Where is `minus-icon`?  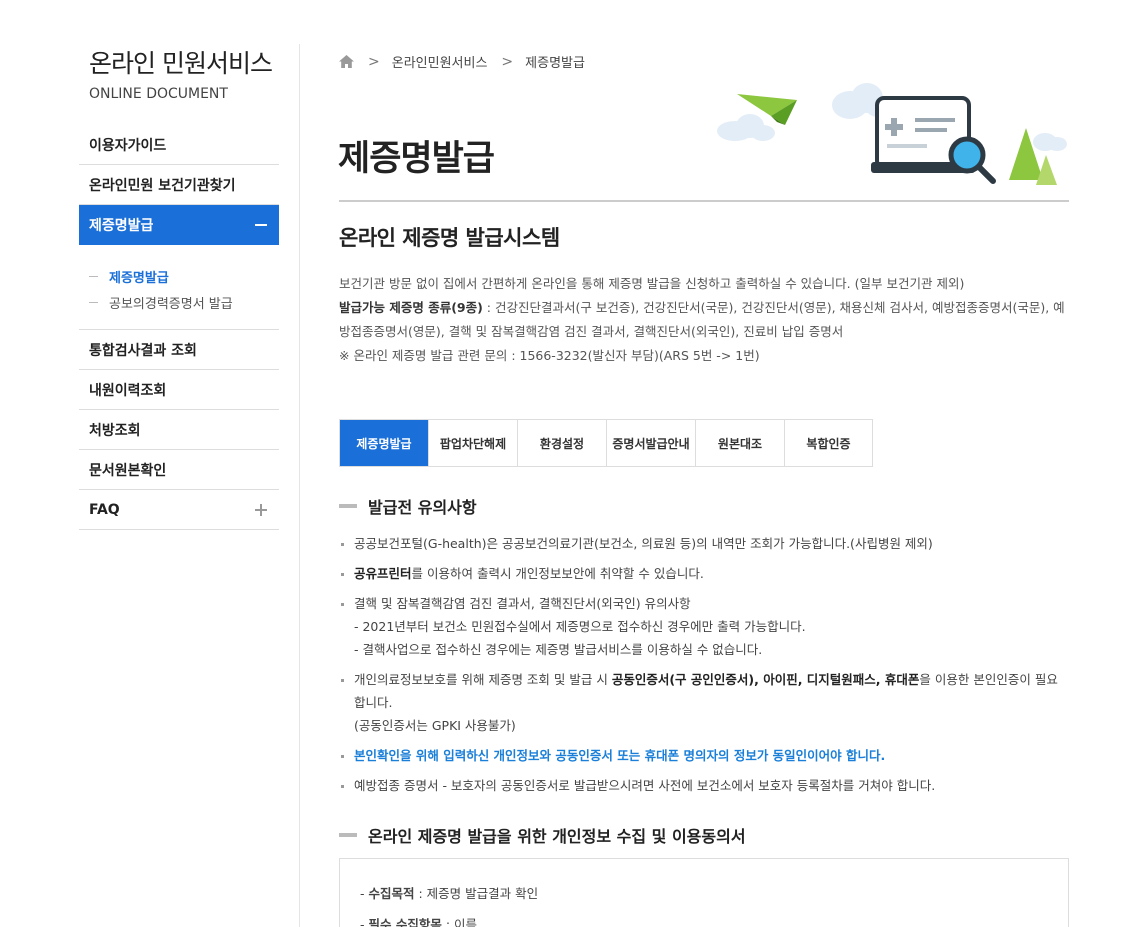
minus-icon is located at coordinates (261, 225).